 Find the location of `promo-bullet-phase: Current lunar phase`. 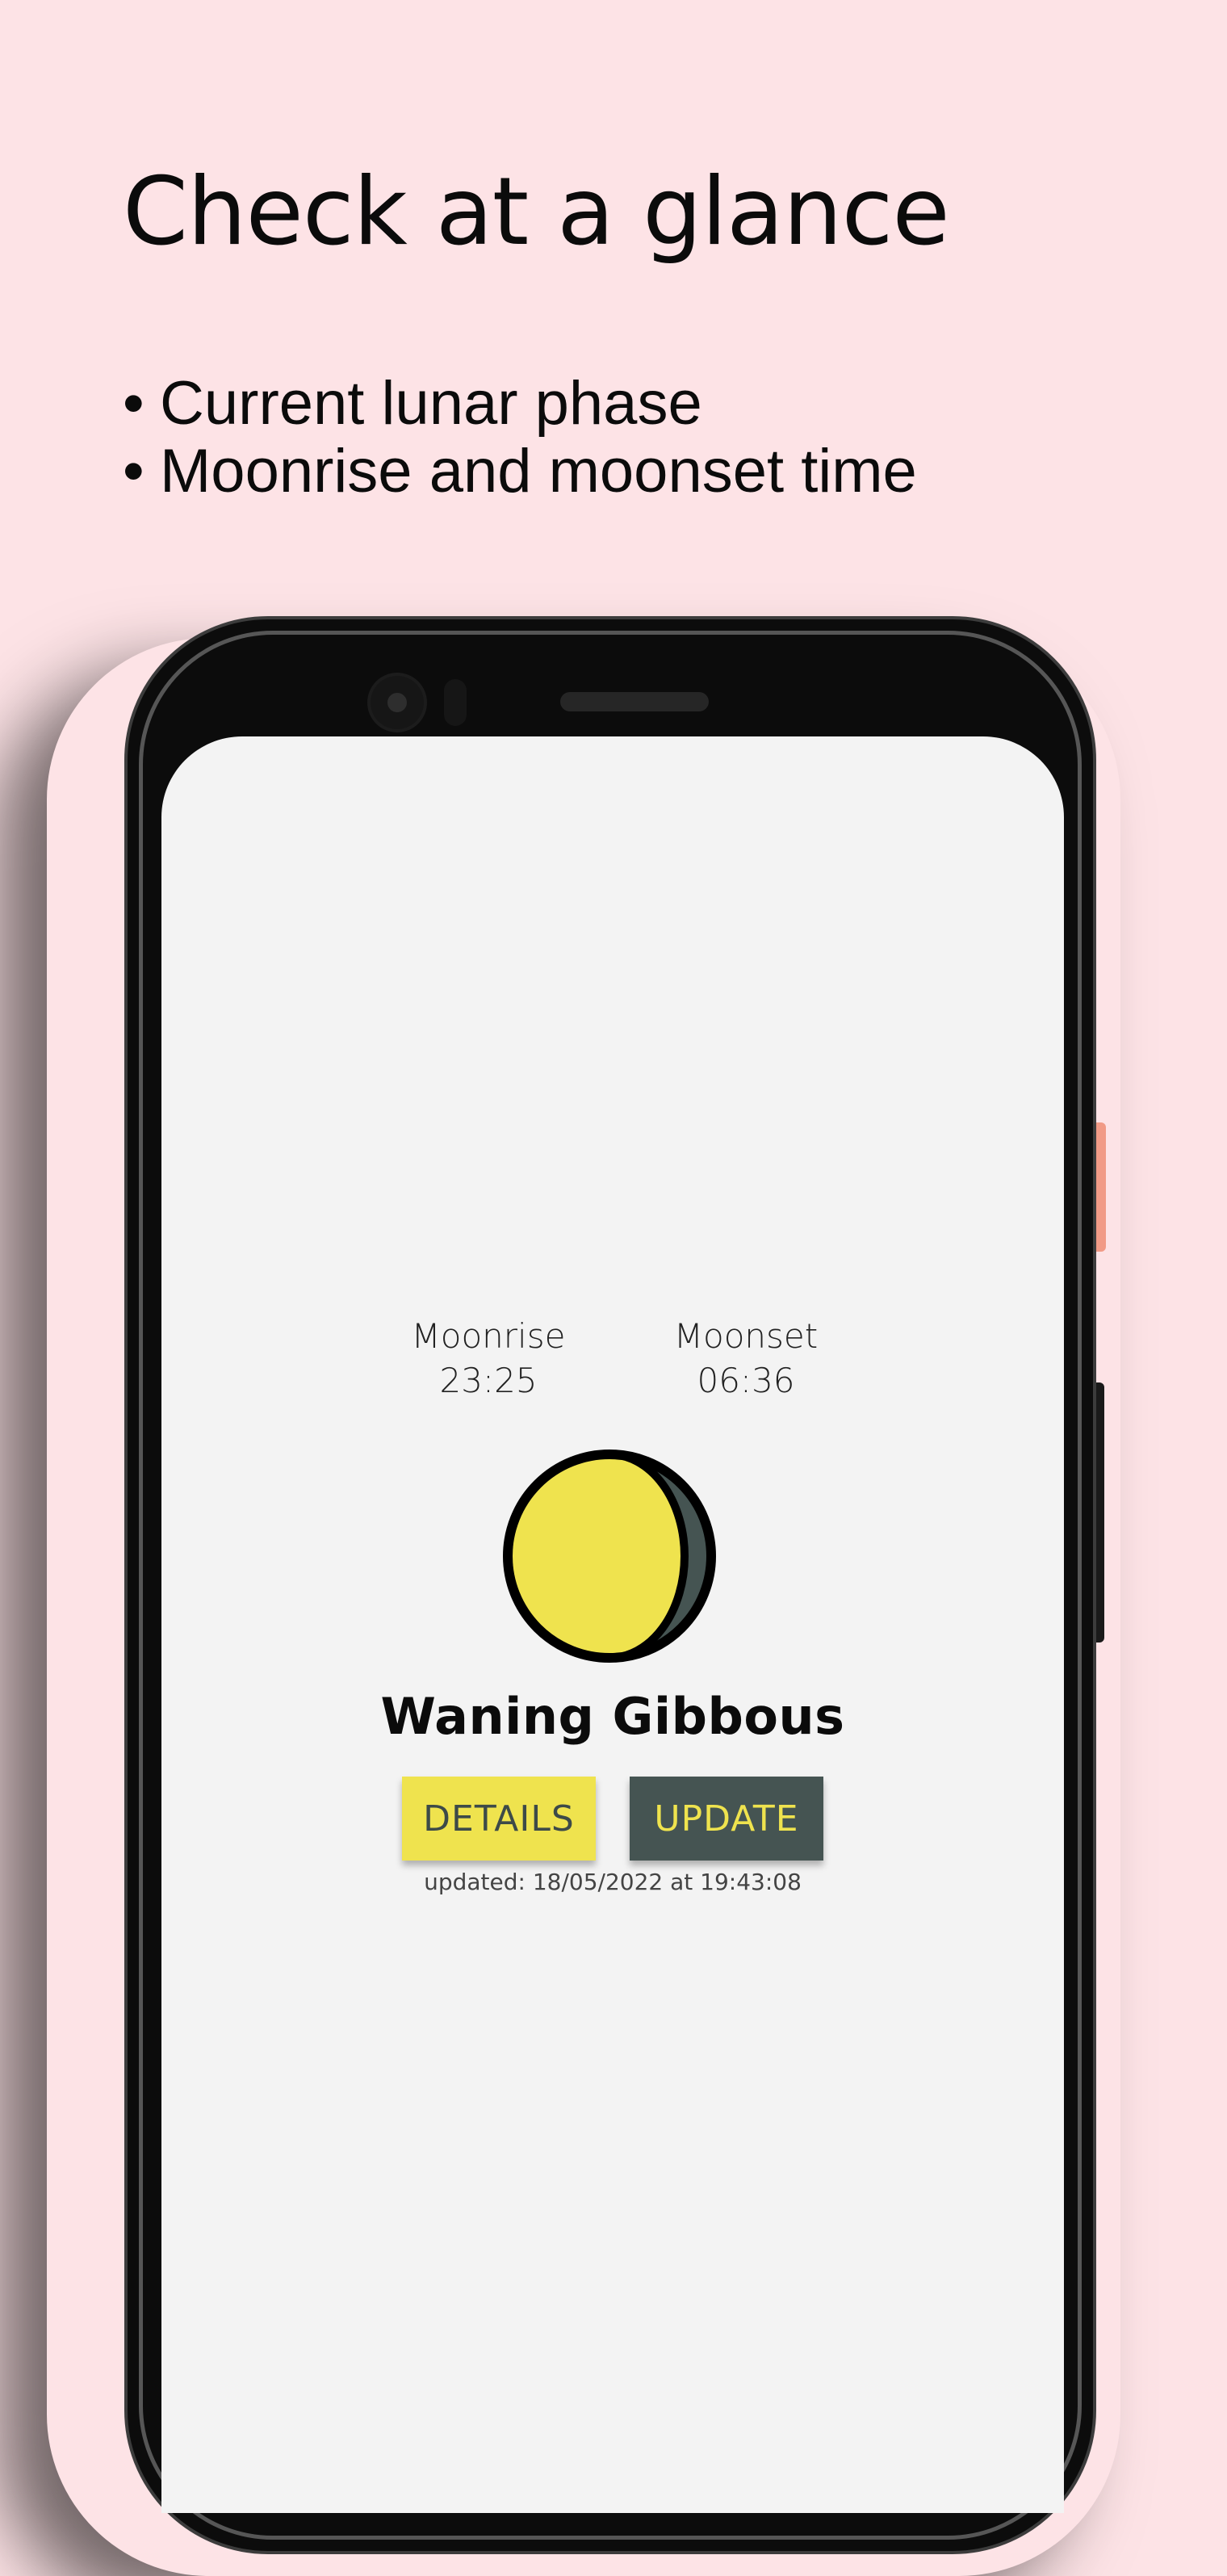

promo-bullet-phase: Current lunar phase is located at coordinates (520, 404).